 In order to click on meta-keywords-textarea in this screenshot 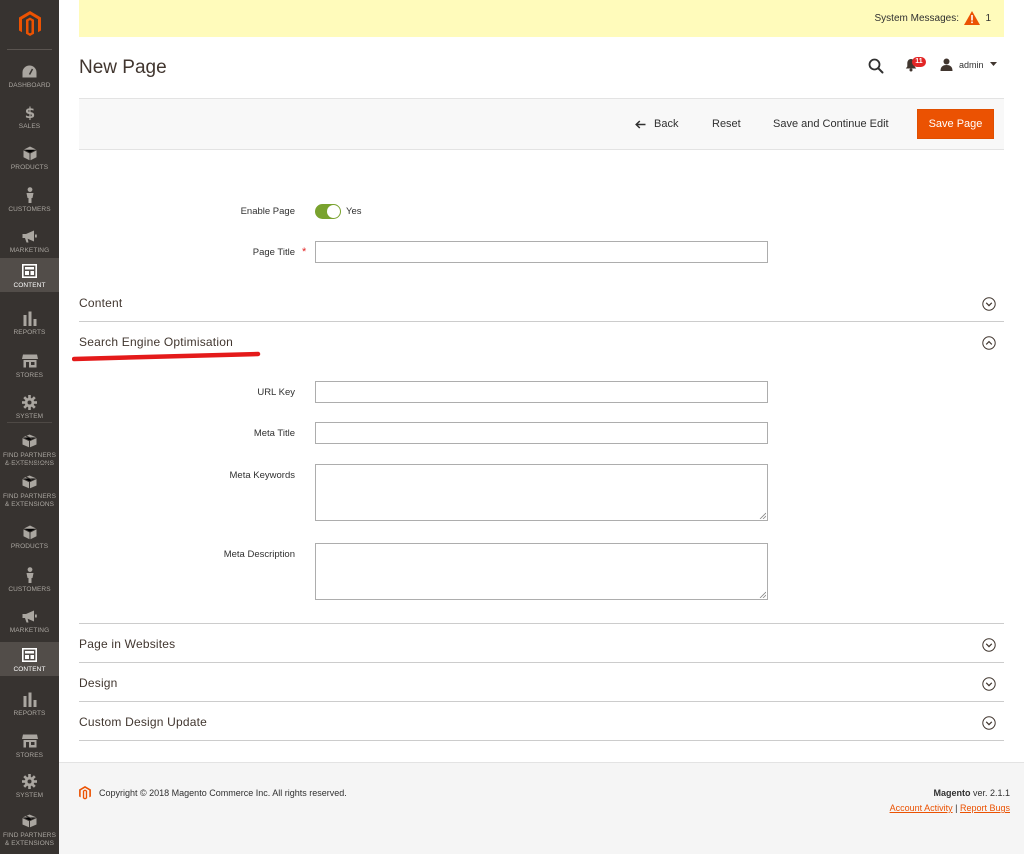, I will do `click(541, 492)`.